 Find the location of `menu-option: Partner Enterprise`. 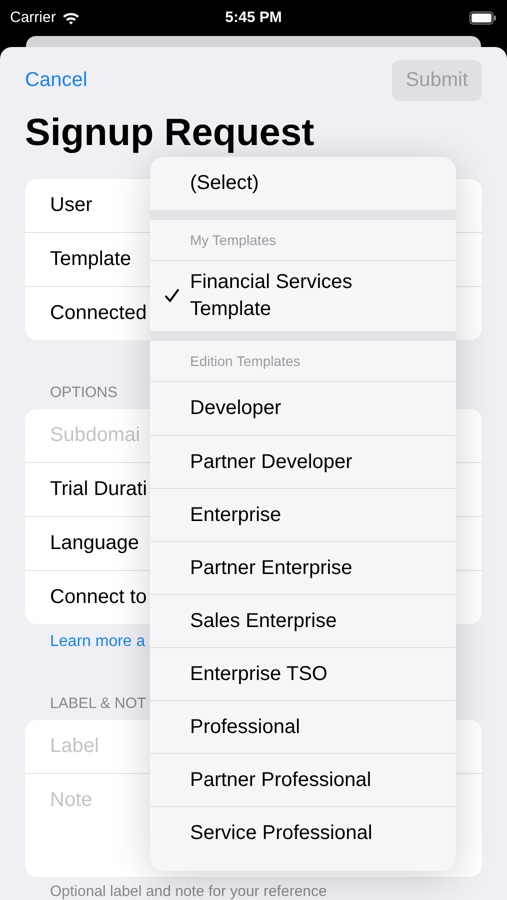

menu-option: Partner Enterprise is located at coordinates (303, 567).